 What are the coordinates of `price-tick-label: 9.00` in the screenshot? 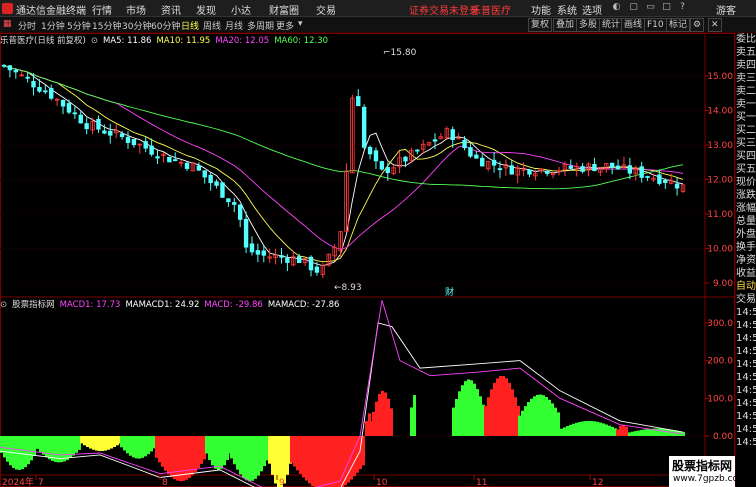 It's located at (723, 284).